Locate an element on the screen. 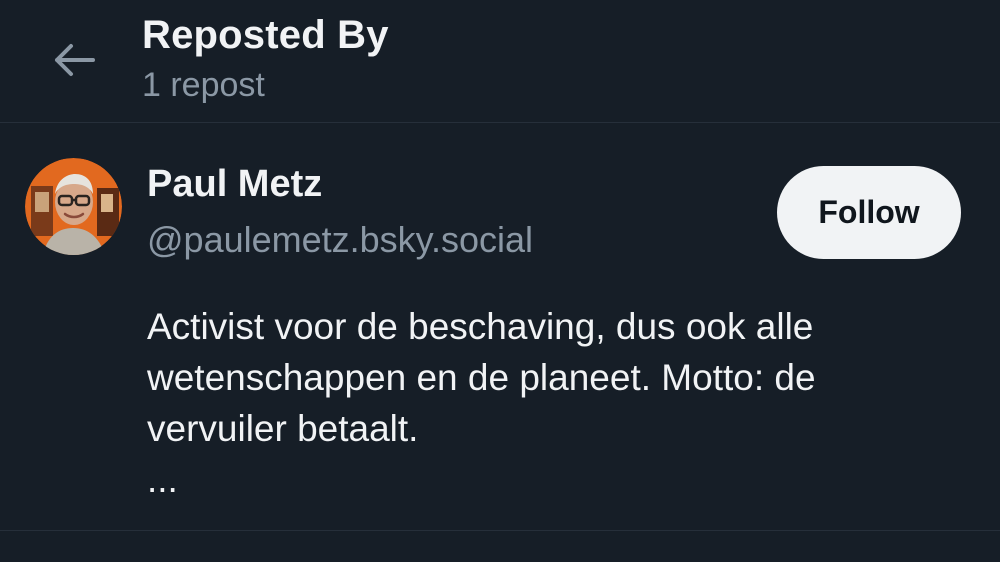  bio-line: wetenschappen en de planeet. Motto: de is located at coordinates (481, 377).